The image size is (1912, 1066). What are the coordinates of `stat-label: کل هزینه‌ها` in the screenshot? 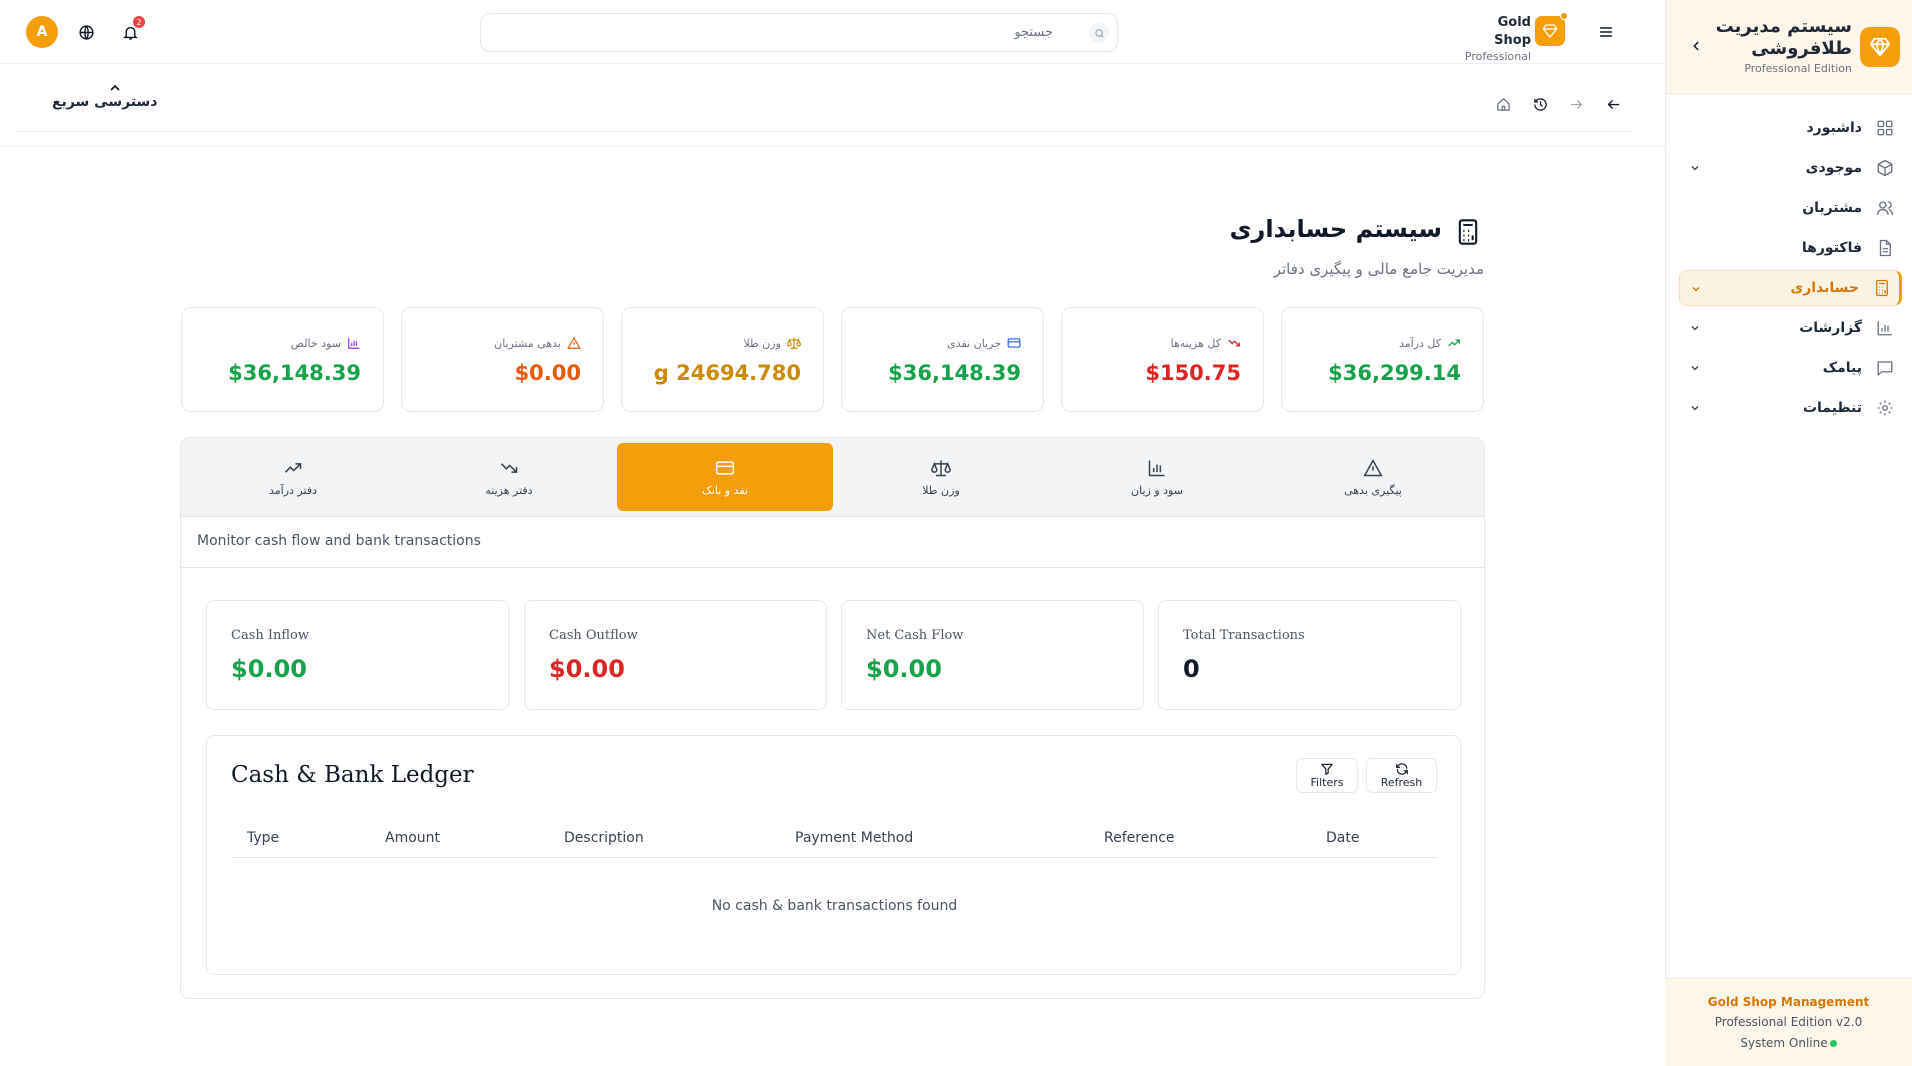 It's located at (1195, 343).